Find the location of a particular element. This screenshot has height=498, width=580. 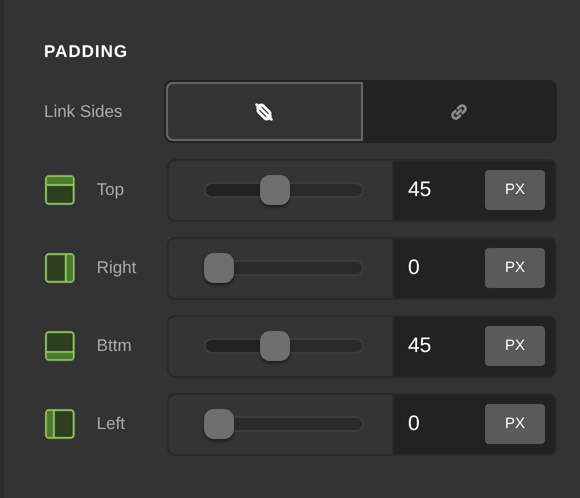

link-toggle-button is located at coordinates (264, 111).